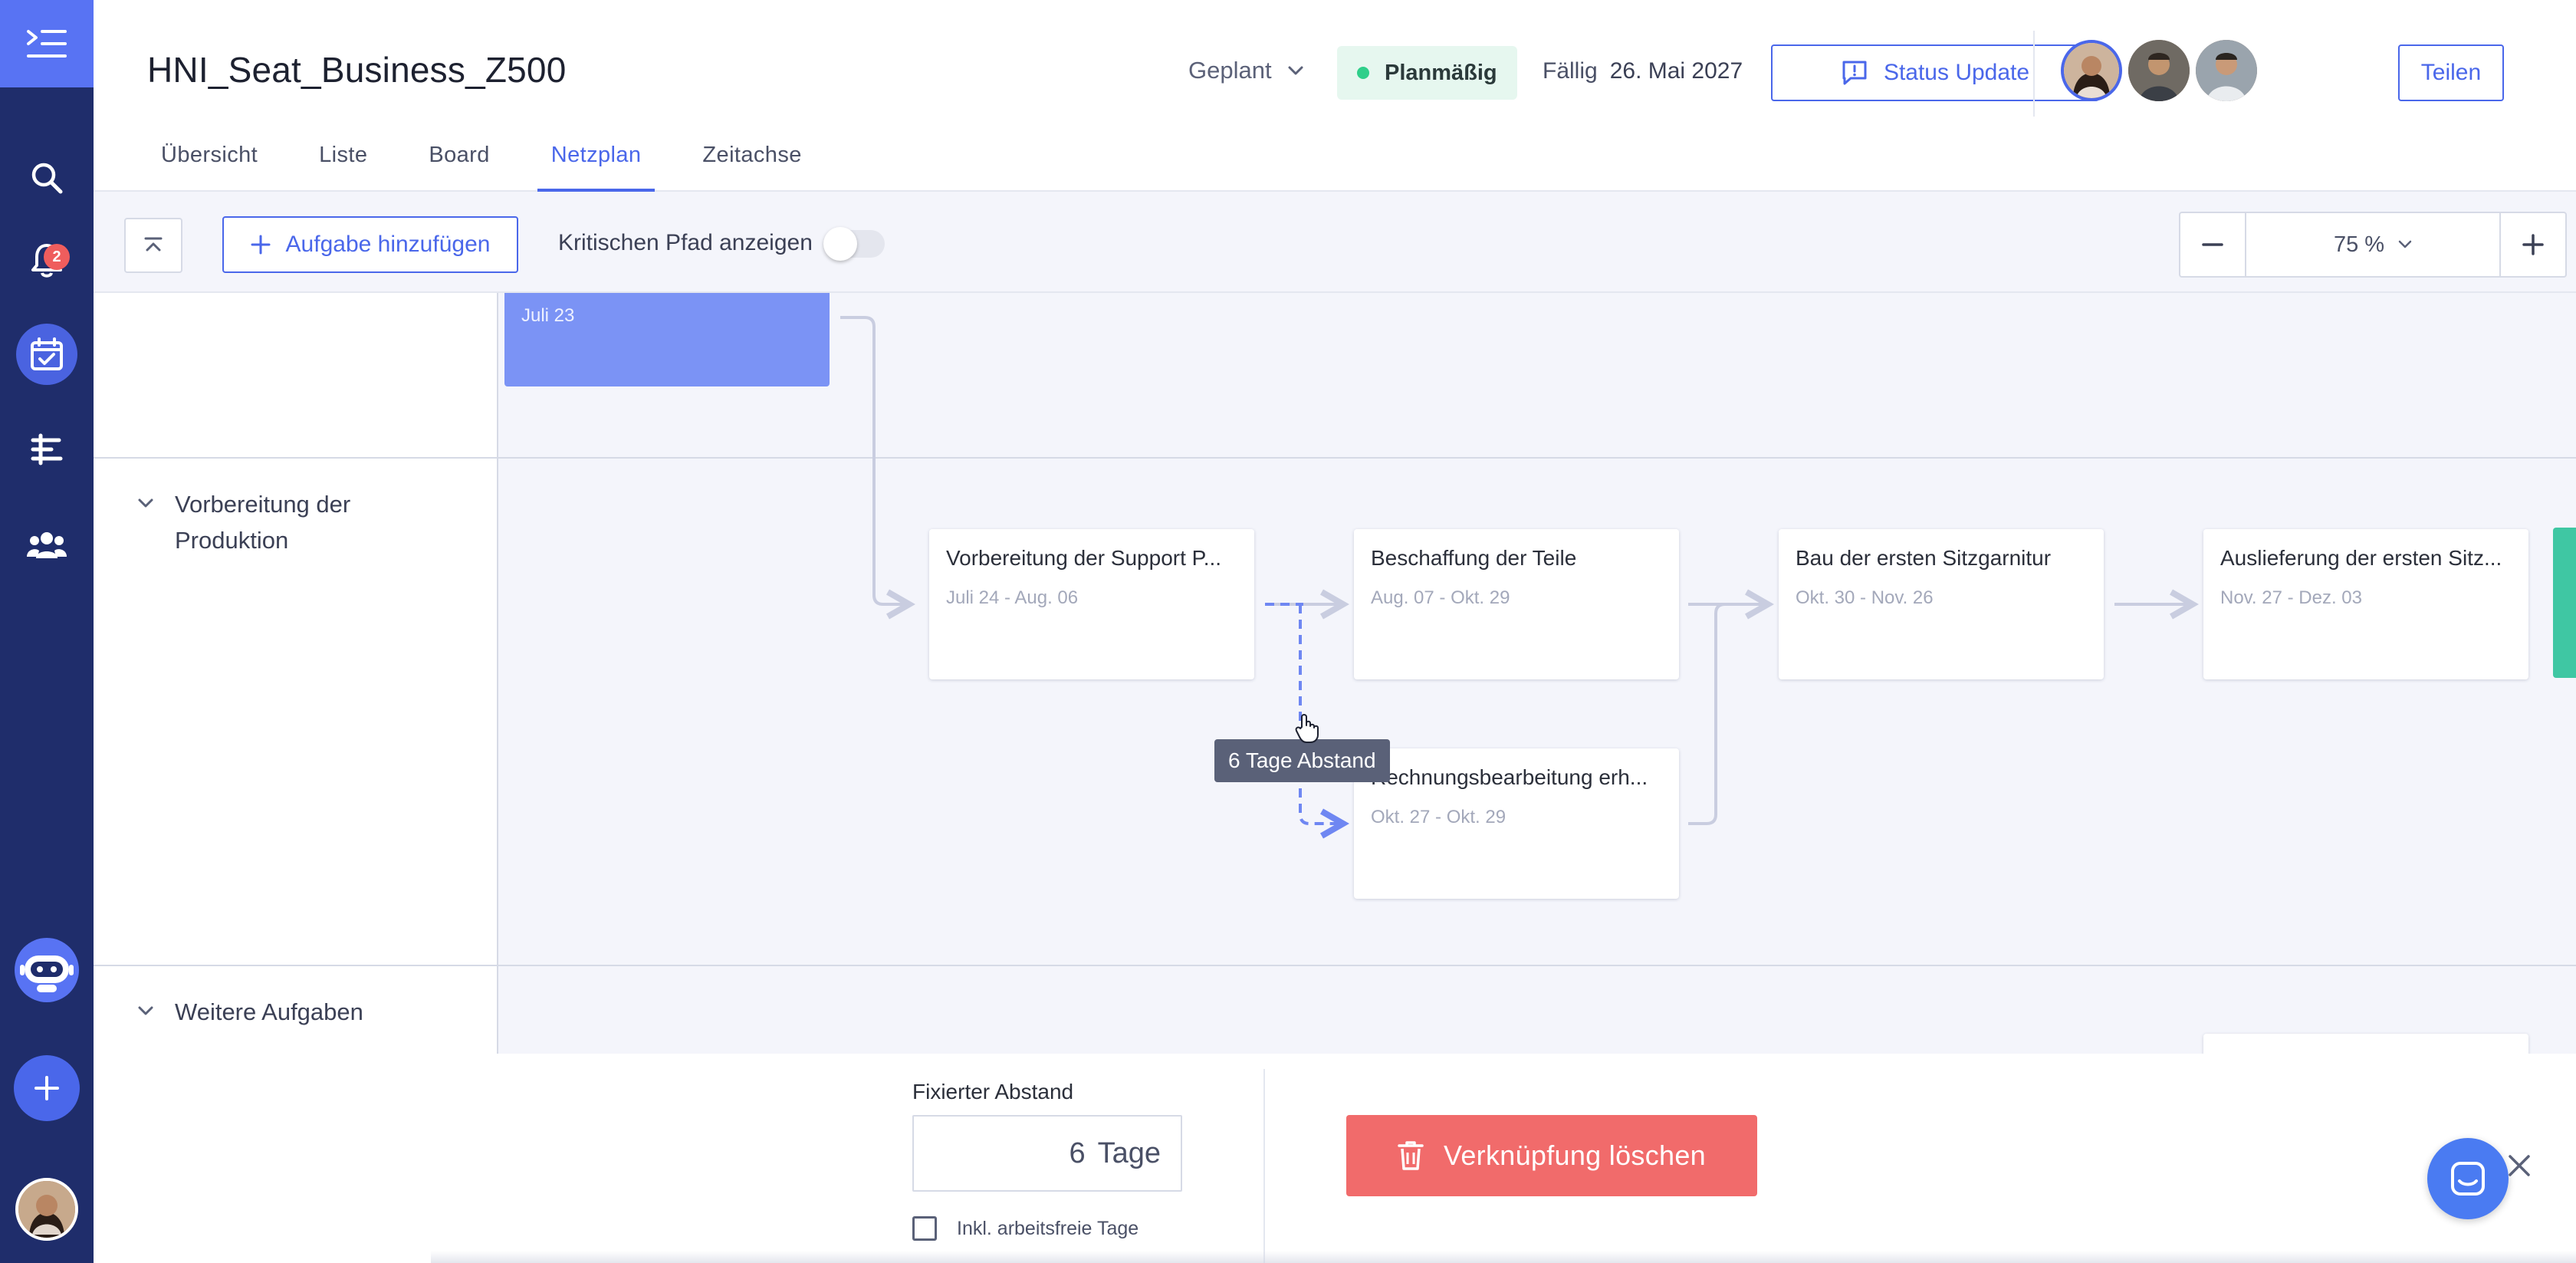 The image size is (2576, 1263). I want to click on tab-label: Board, so click(459, 155).